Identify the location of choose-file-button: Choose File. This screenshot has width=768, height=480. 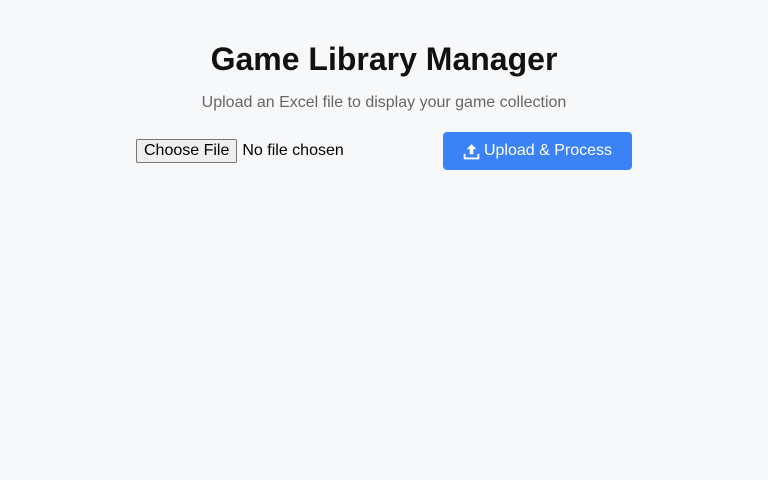
(187, 151).